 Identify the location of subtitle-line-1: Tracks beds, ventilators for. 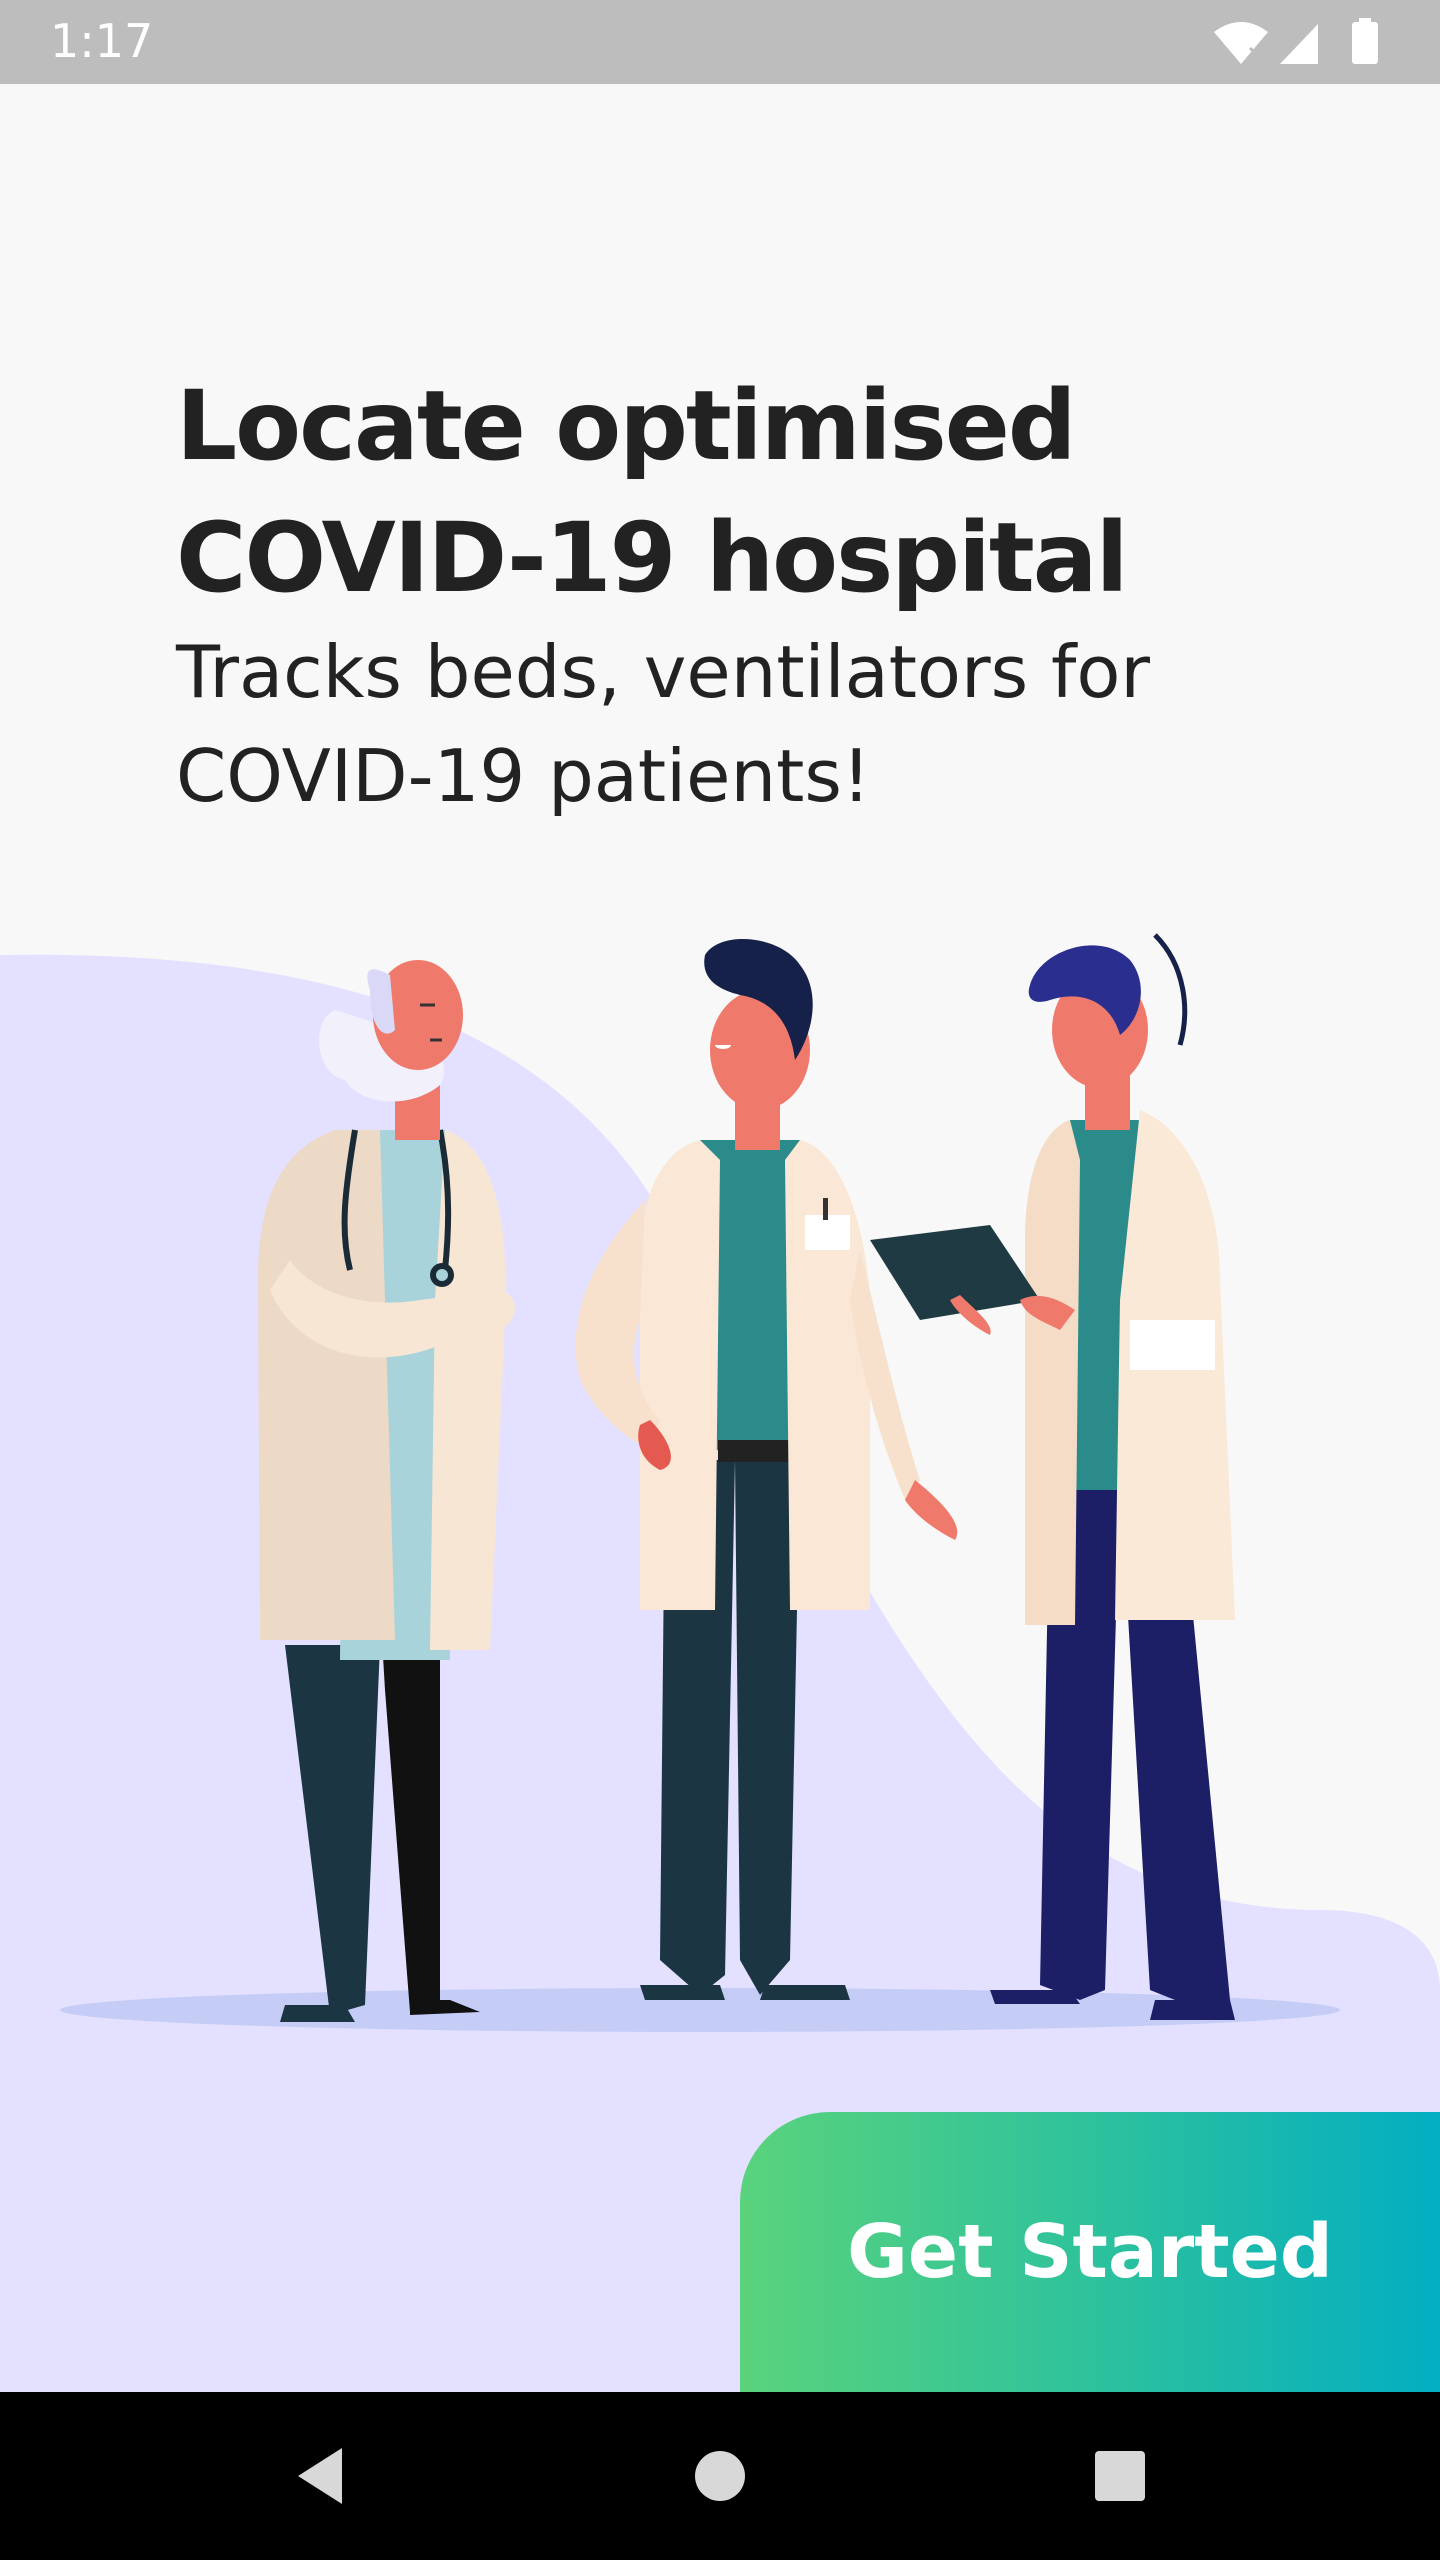
(663, 672).